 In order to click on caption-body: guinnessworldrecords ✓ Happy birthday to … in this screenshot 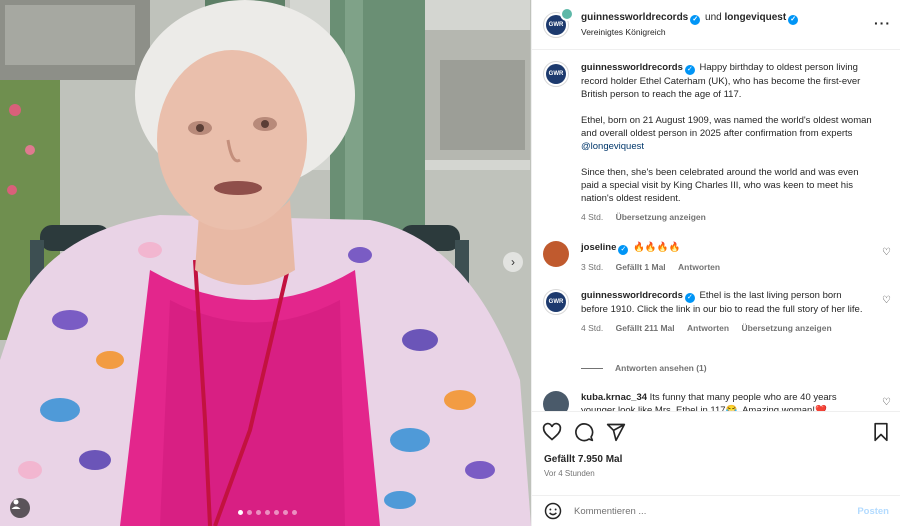, I will do `click(728, 142)`.